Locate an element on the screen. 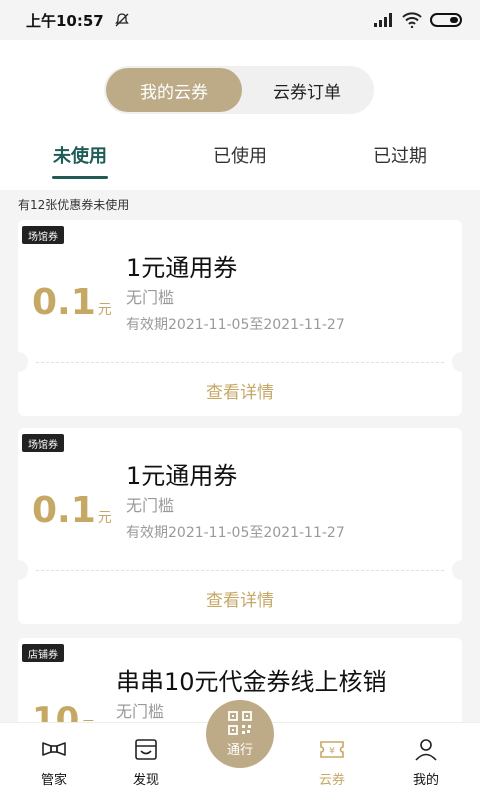 Image resolution: width=480 pixels, height=800 pixels. nav-butler: 管家 is located at coordinates (54, 761).